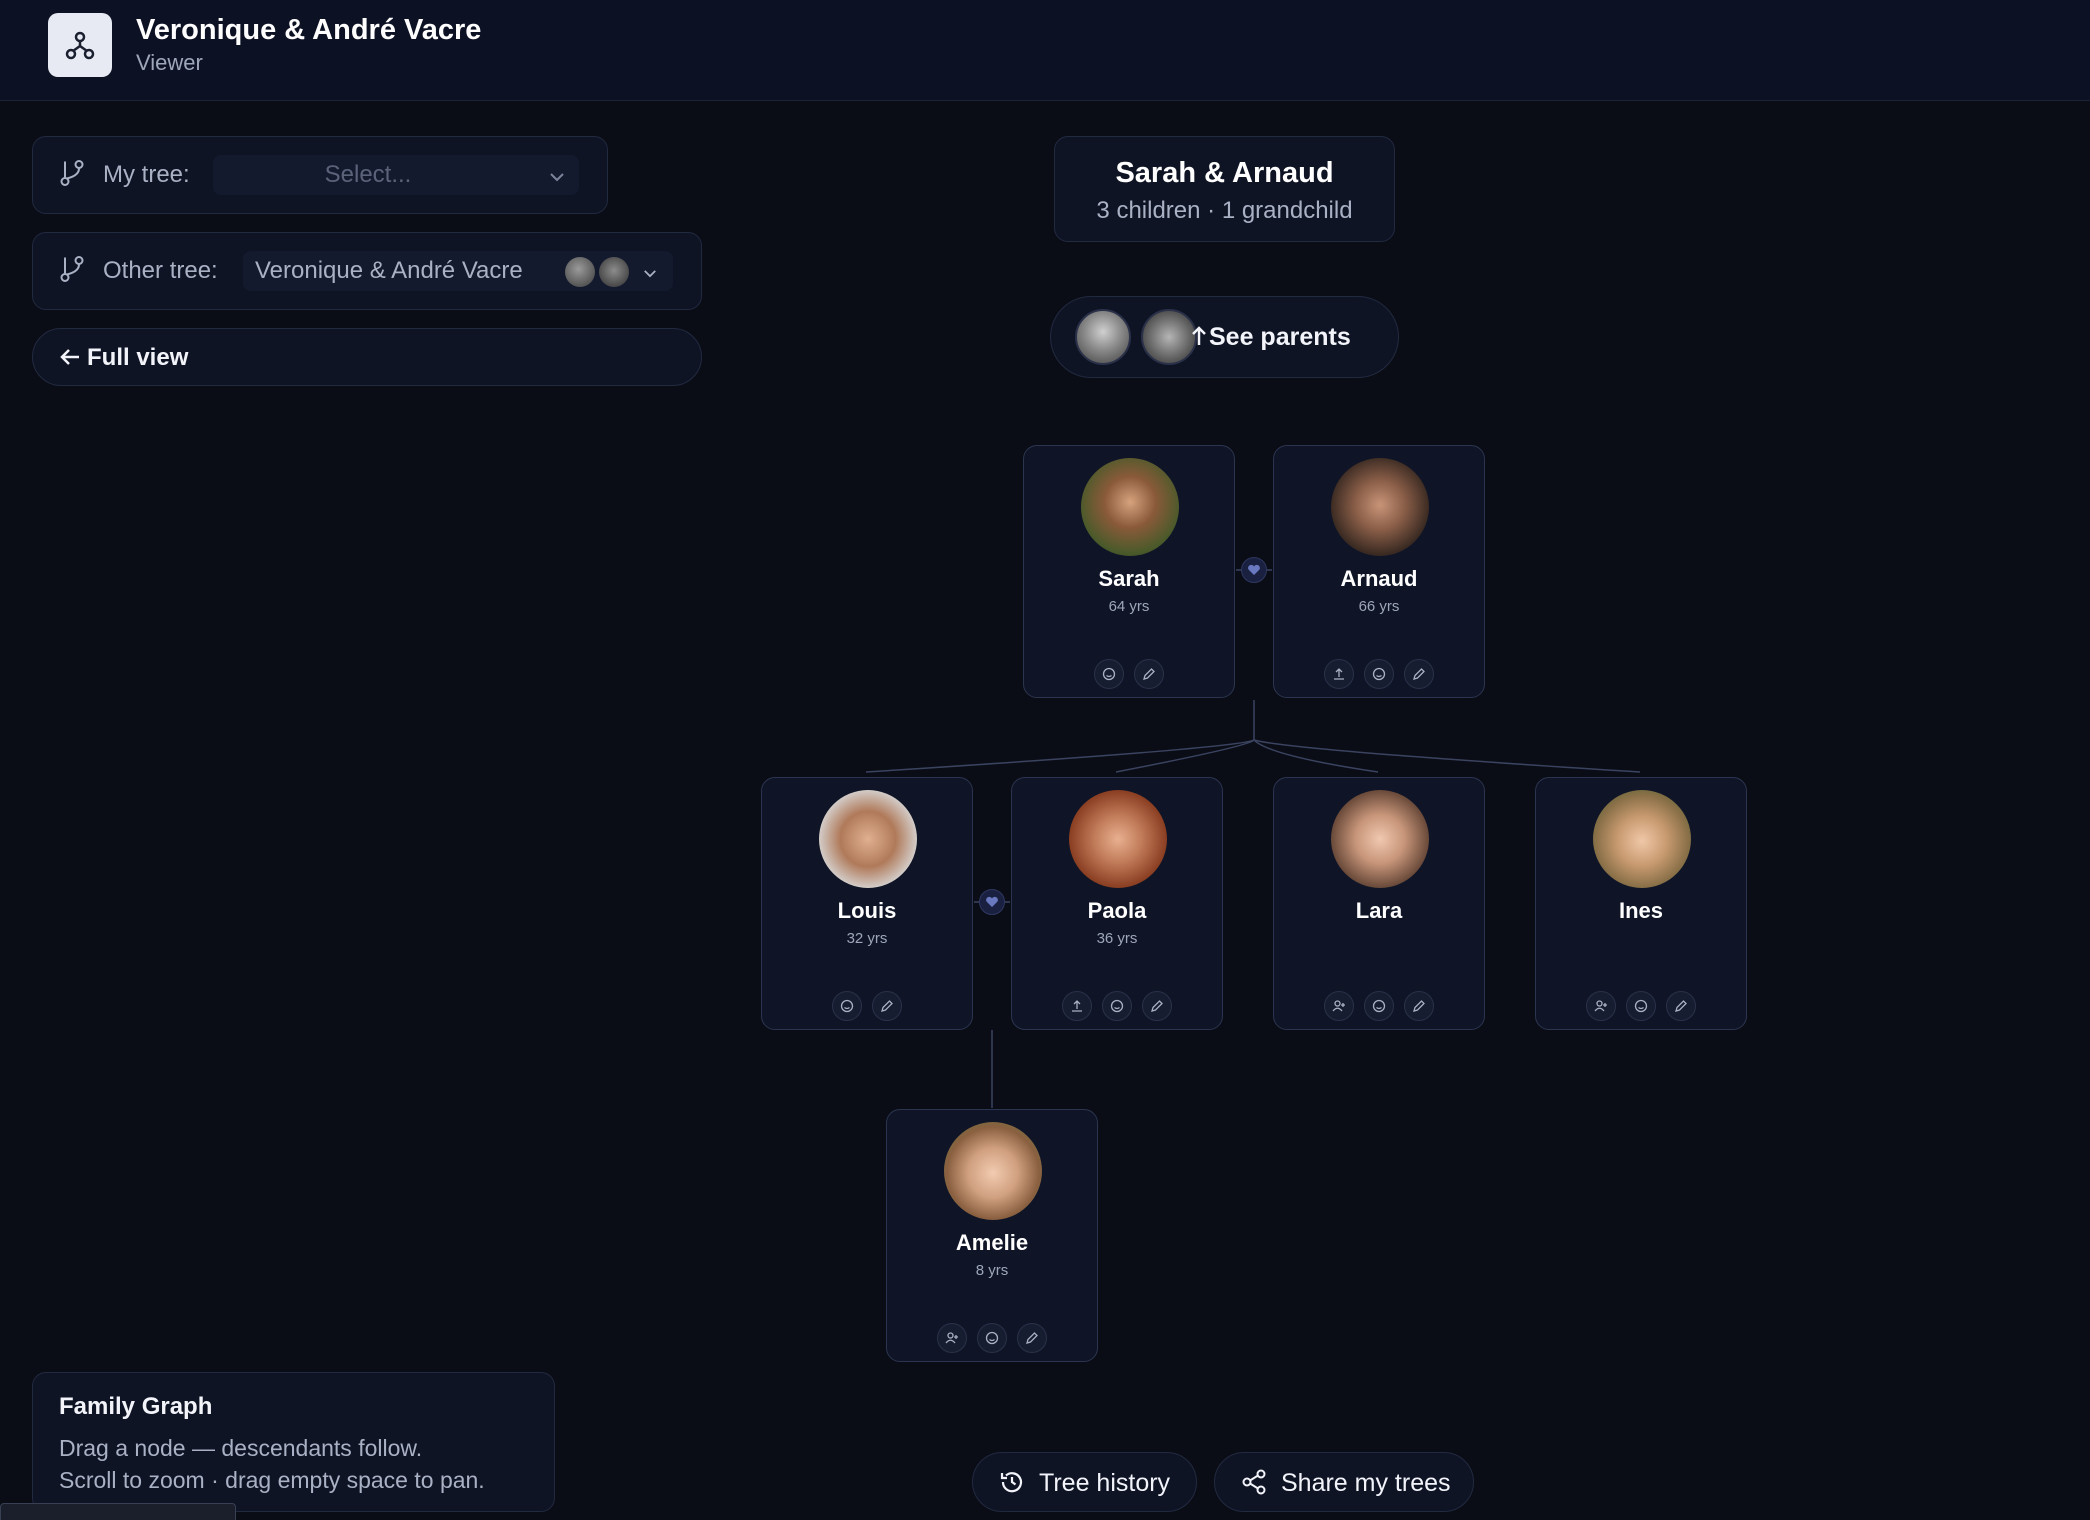 This screenshot has width=2090, height=1520. I want to click on person-name: Arnaud, so click(1379, 578).